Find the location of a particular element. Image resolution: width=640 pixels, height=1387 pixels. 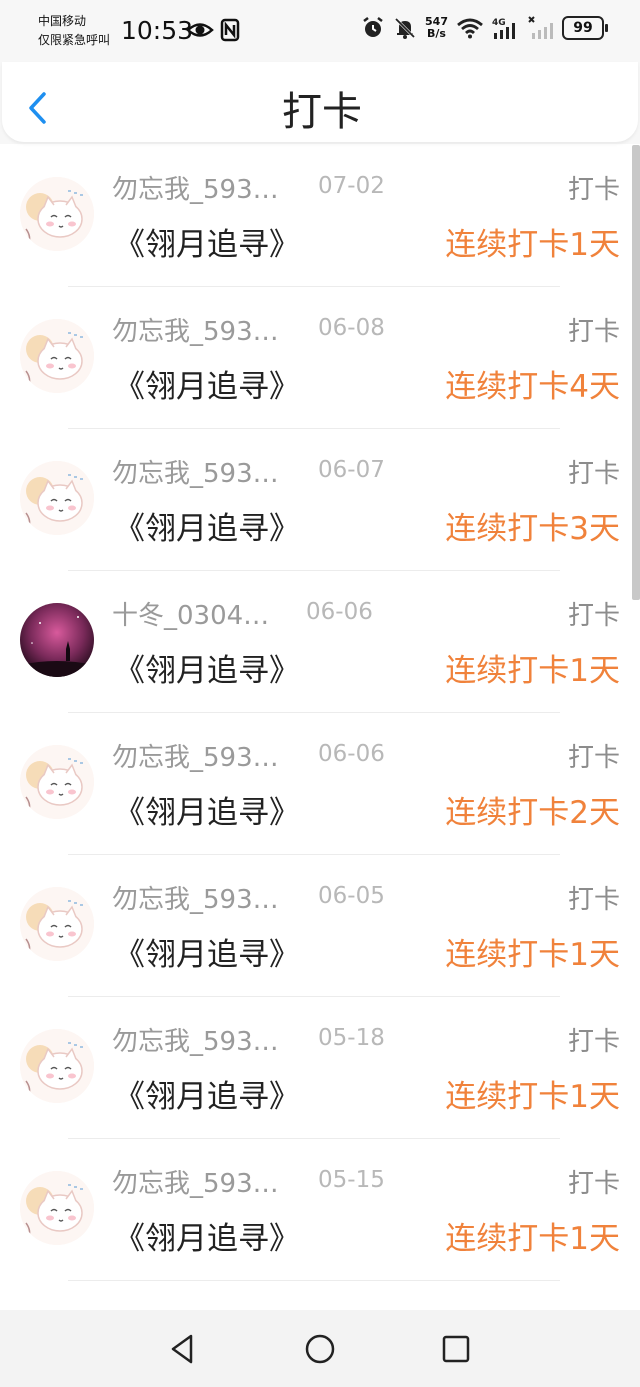

net-speed-unit: B/s is located at coordinates (436, 33).